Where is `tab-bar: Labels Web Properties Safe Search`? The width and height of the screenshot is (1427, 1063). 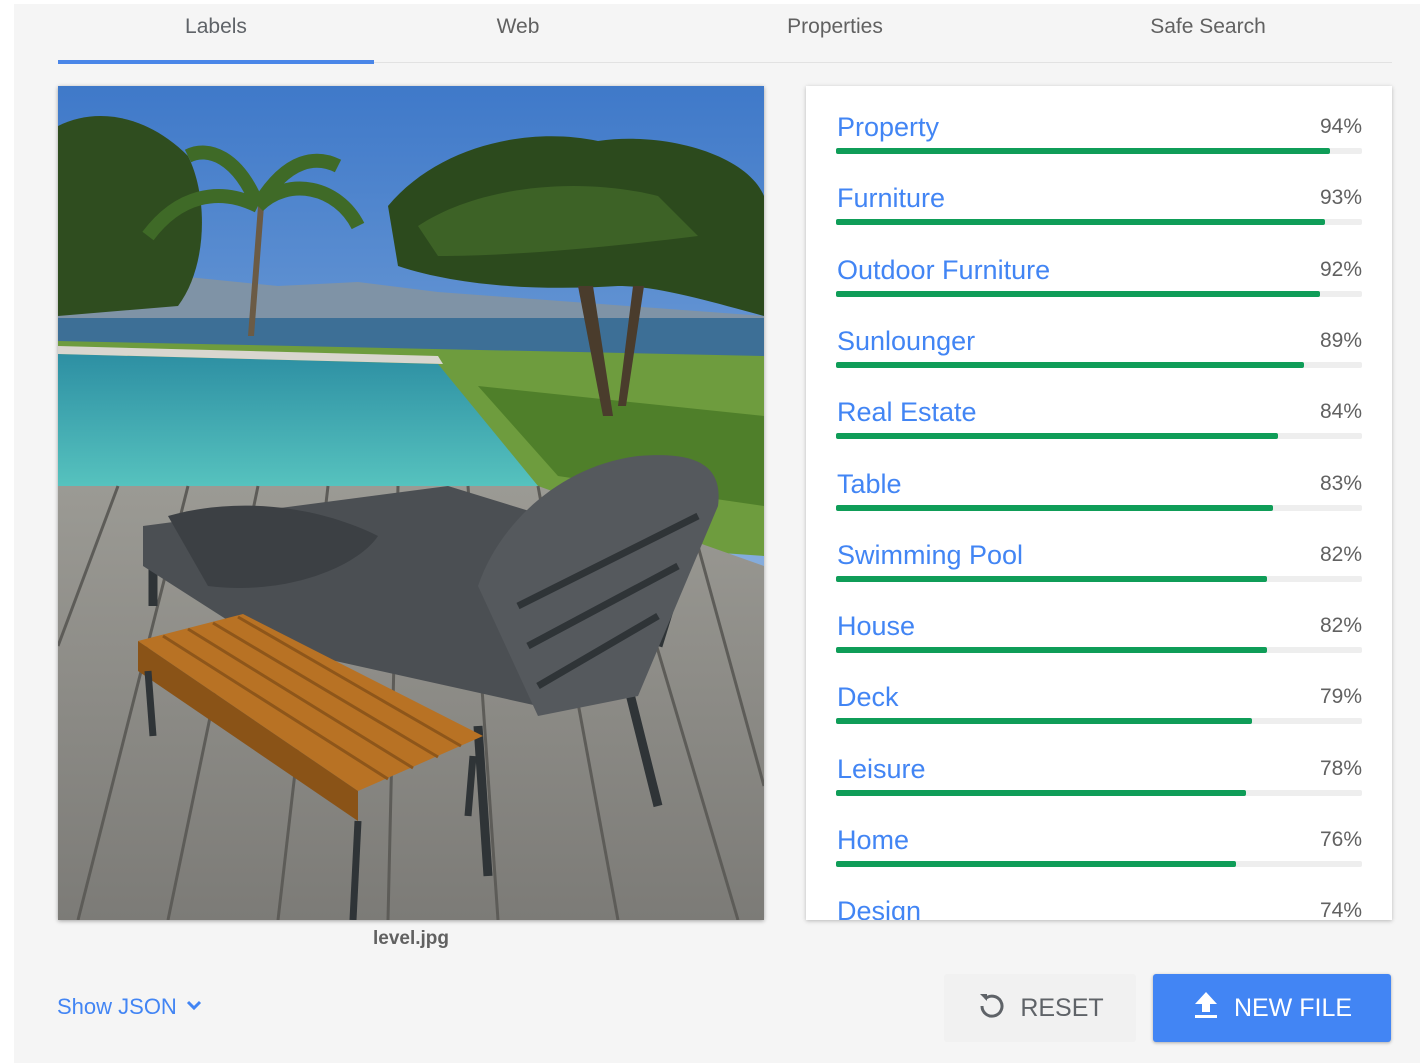
tab-bar: Labels Web Properties Safe Search is located at coordinates (725, 34).